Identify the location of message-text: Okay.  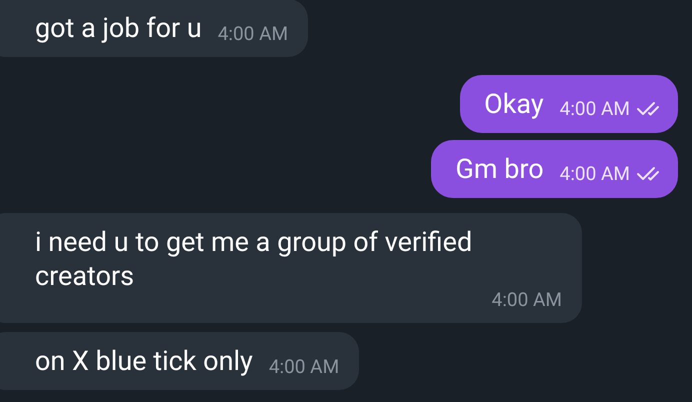
(514, 104).